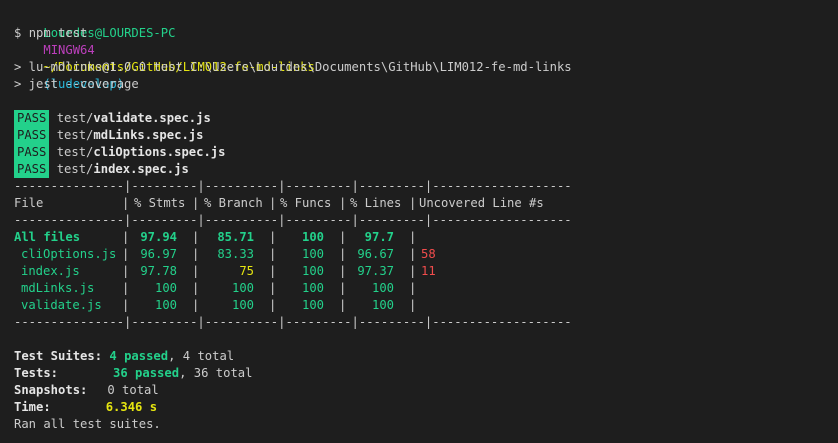 Image resolution: width=838 pixels, height=443 pixels. What do you see at coordinates (58, 288) in the screenshot?
I see `coverage-file: mdLinks.js` at bounding box center [58, 288].